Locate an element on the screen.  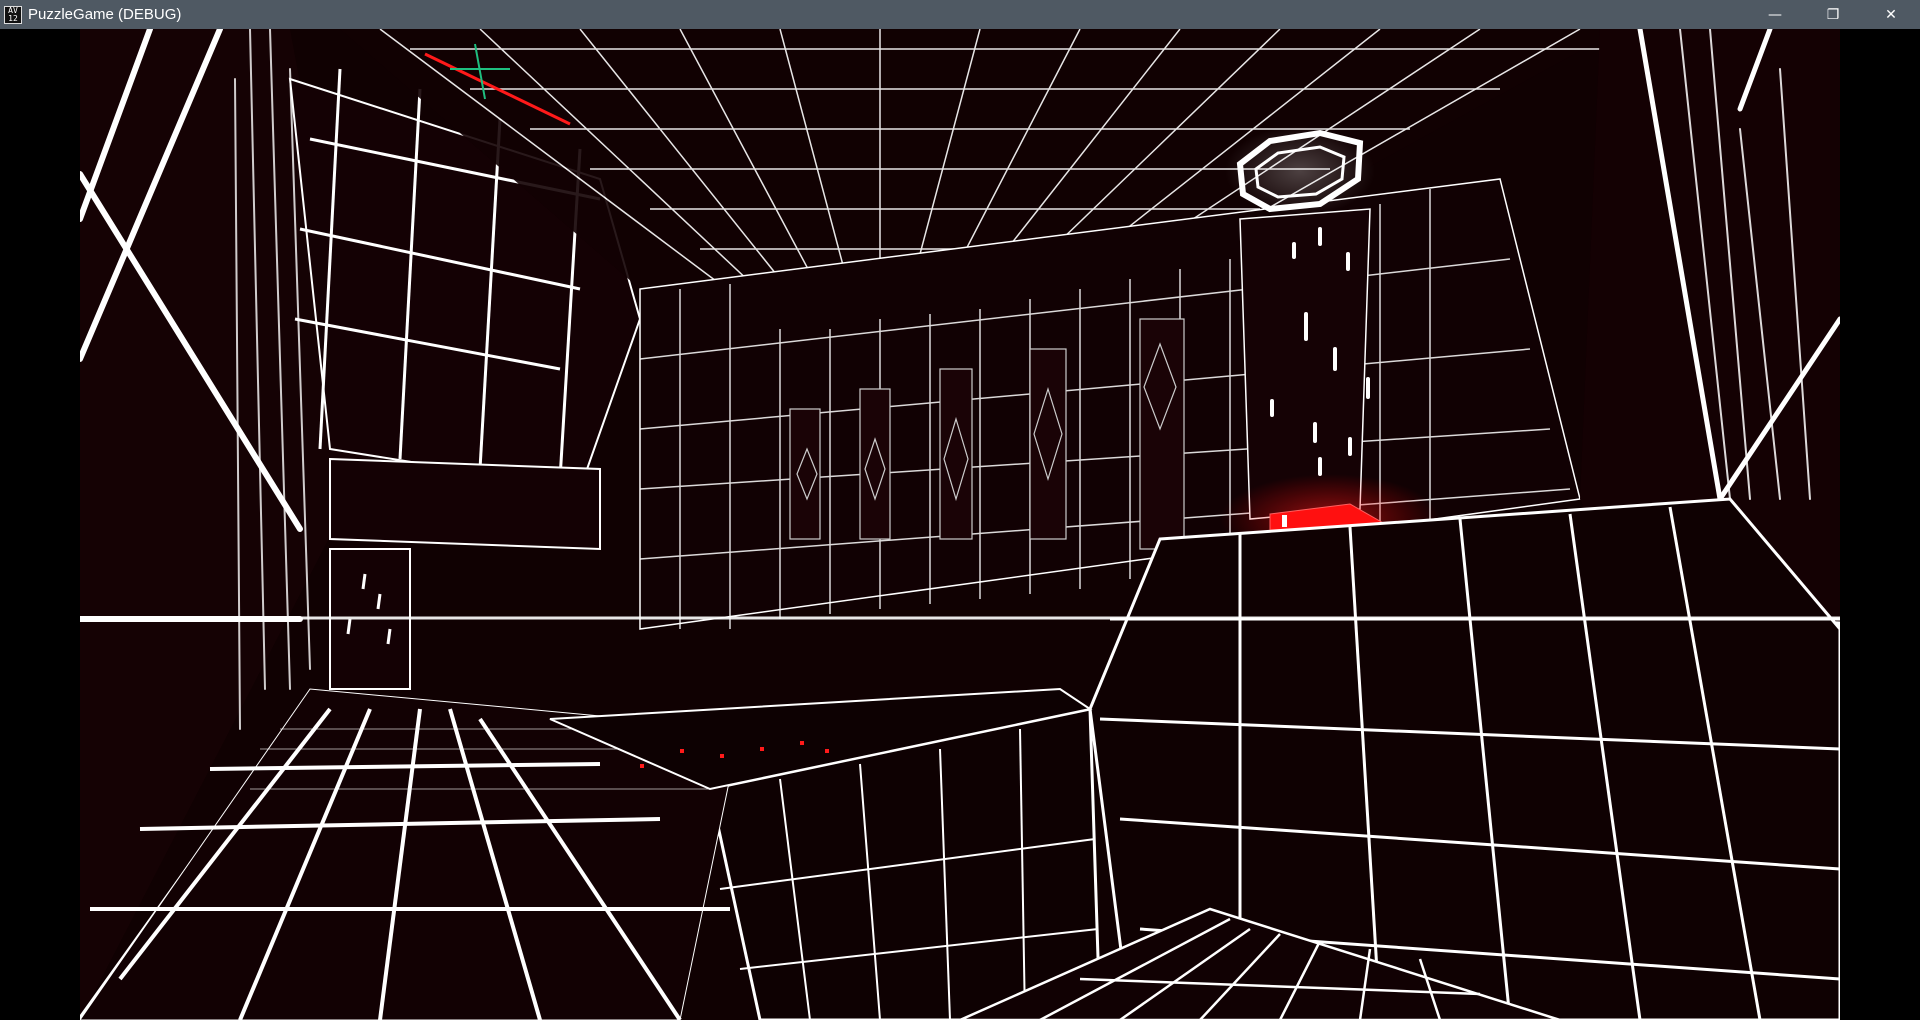
app-icon-text: AV 12 is located at coordinates (13, 14).